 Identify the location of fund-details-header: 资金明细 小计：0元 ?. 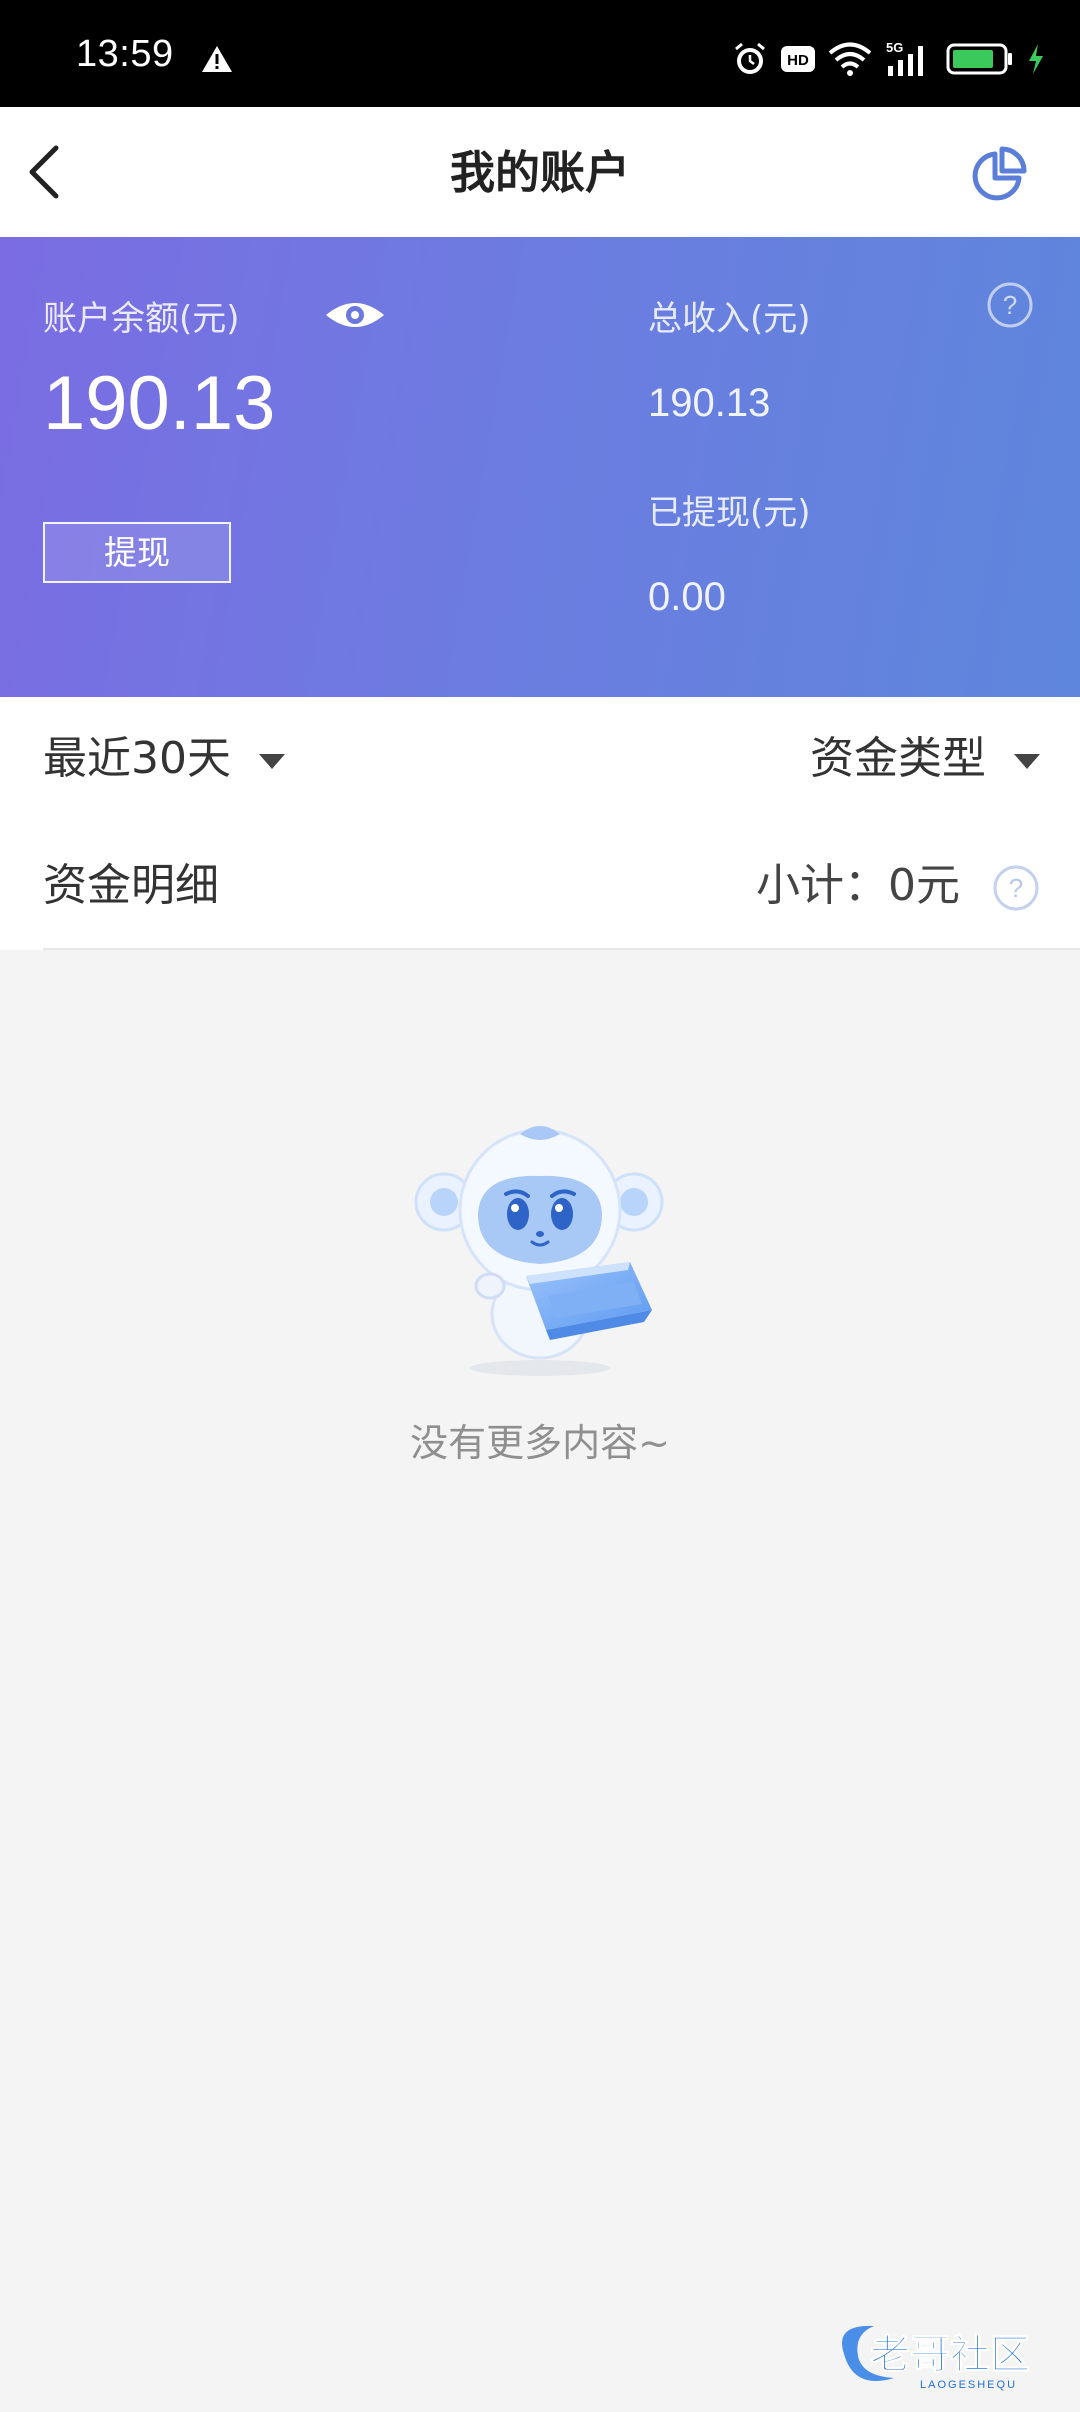
(540, 886).